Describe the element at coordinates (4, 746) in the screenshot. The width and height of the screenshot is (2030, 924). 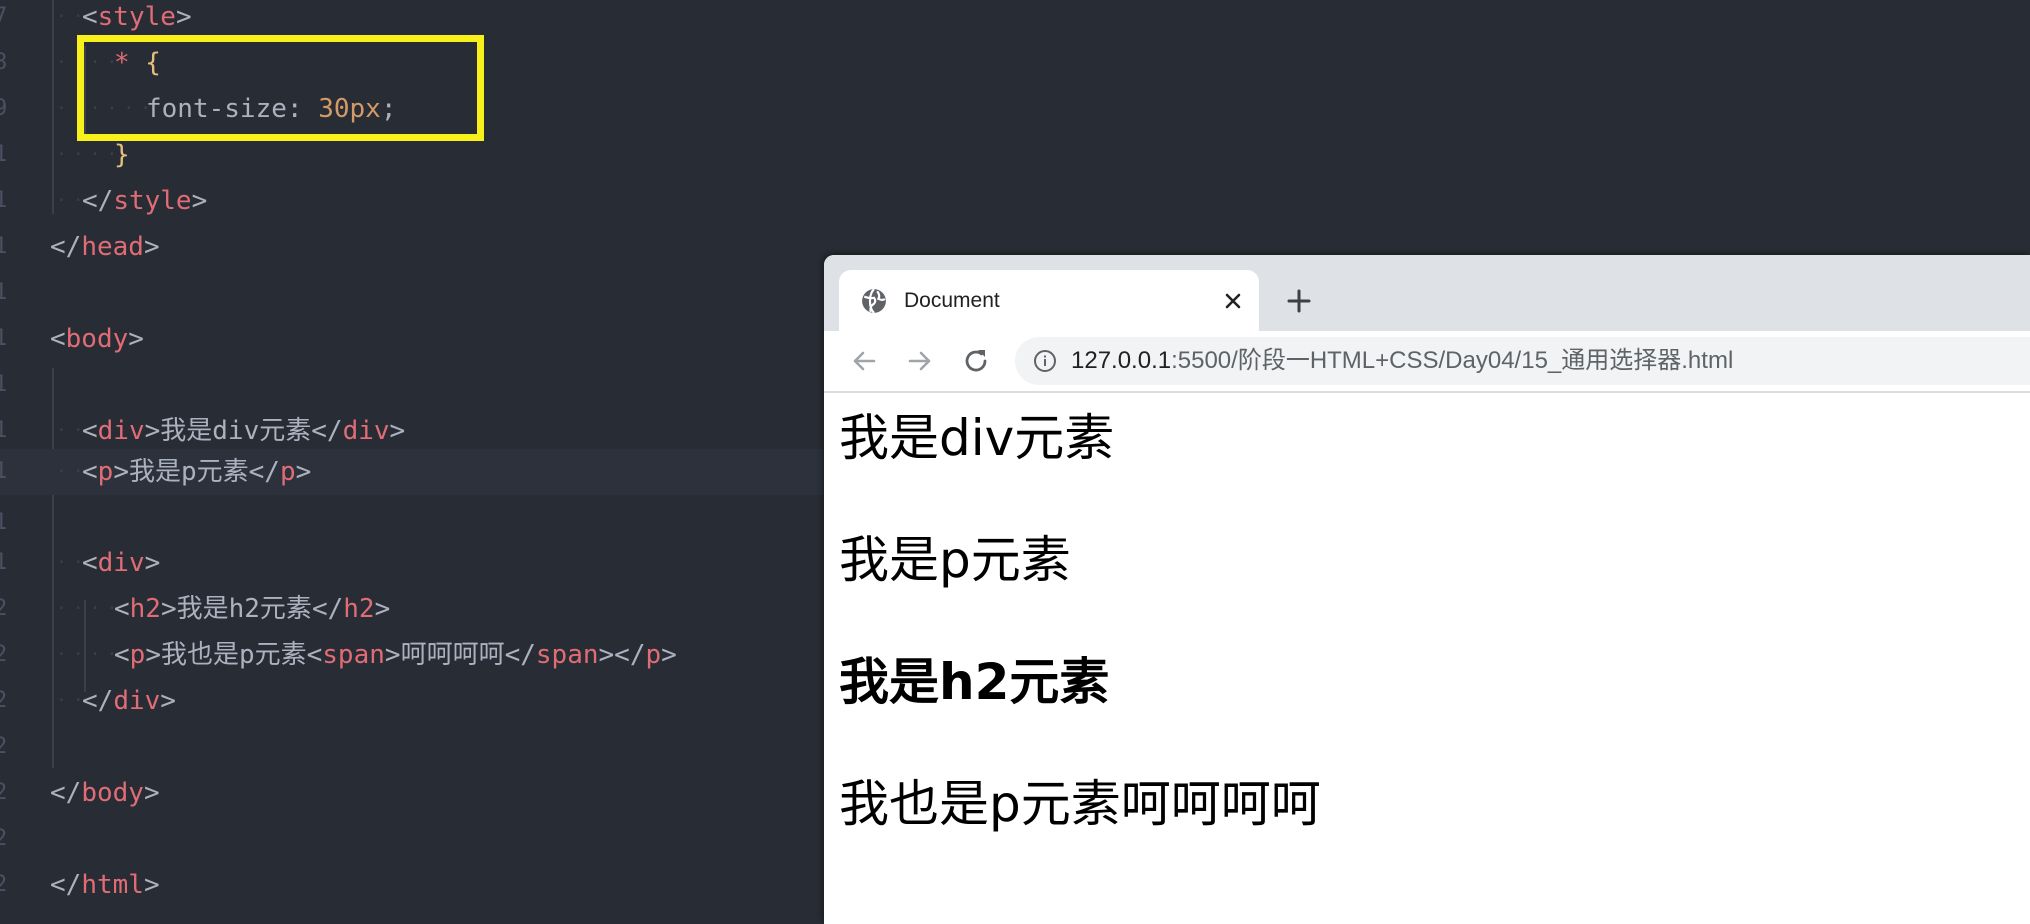
I see `line-number: 23` at that location.